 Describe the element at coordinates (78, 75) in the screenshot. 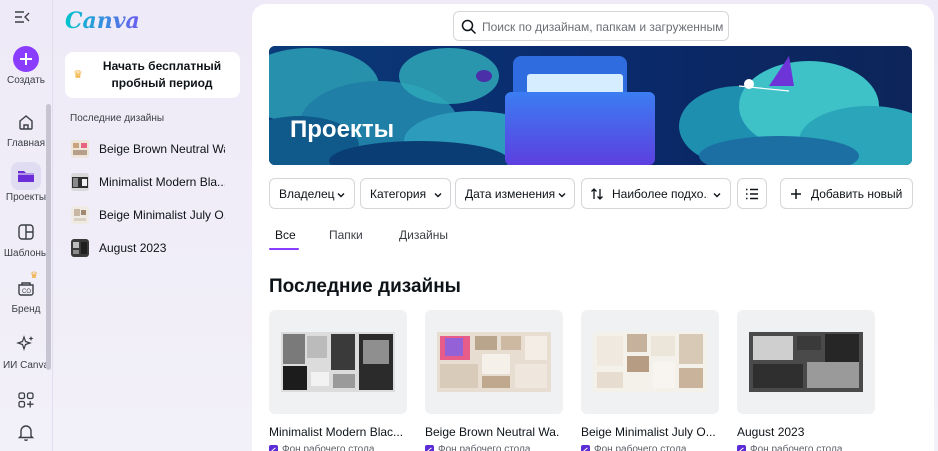

I see `crown-icon: ♛` at that location.